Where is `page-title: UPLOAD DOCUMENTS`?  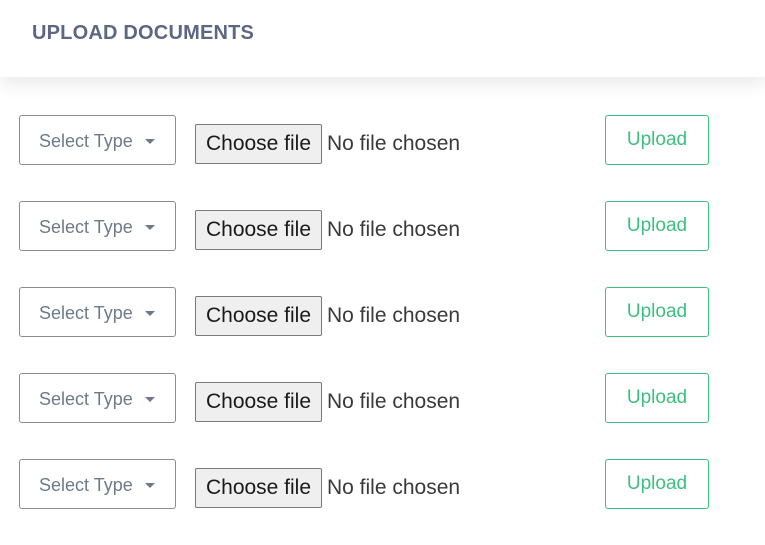
page-title: UPLOAD DOCUMENTS is located at coordinates (143, 33).